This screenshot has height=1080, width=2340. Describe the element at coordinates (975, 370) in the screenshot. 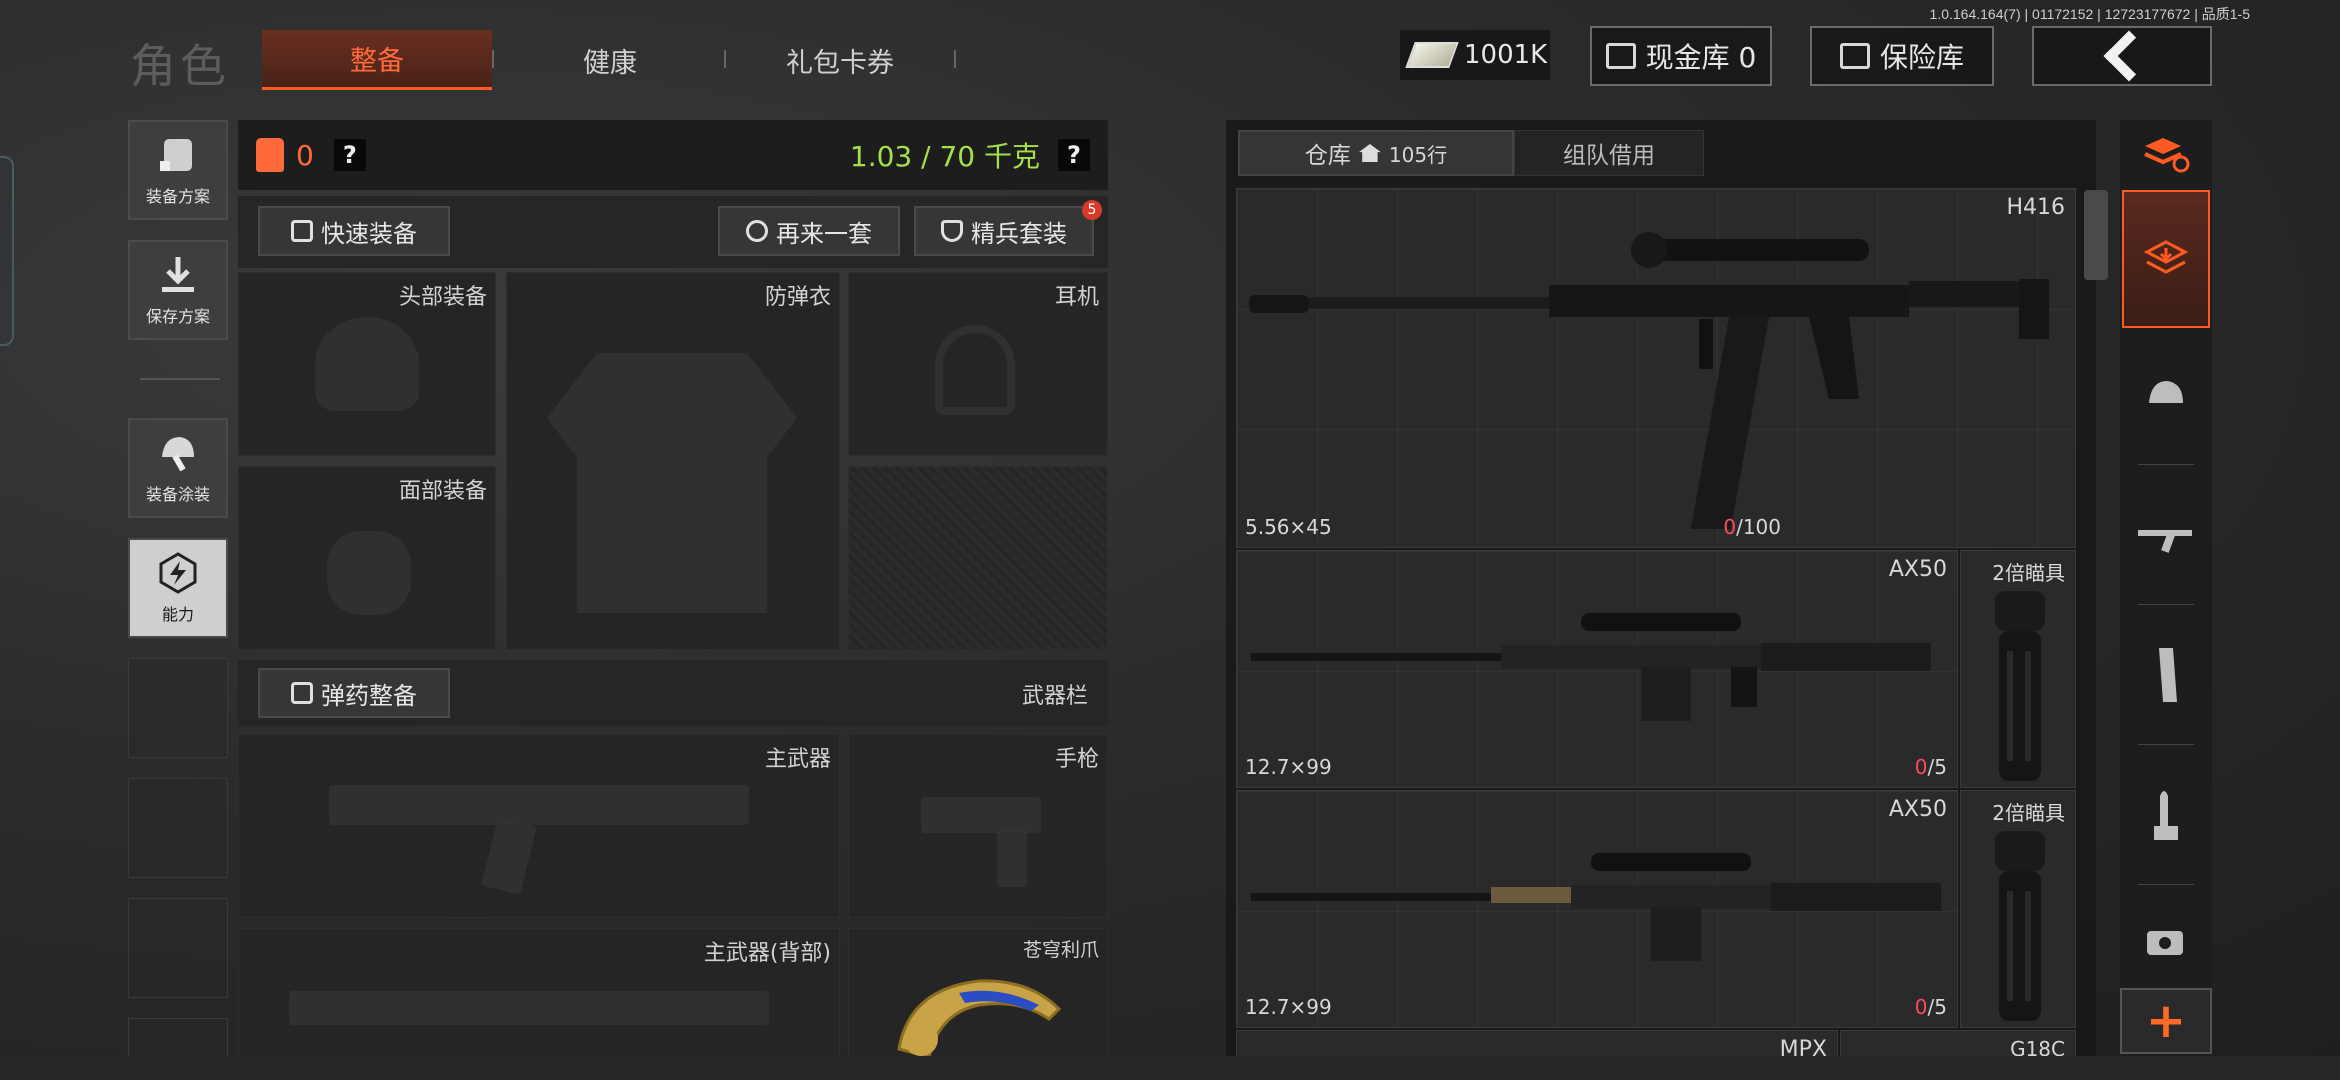

I see `headset-icon` at that location.